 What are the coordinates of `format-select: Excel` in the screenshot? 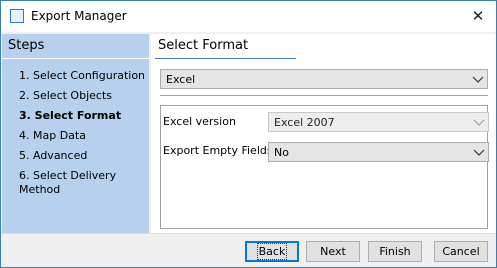 It's located at (324, 79).